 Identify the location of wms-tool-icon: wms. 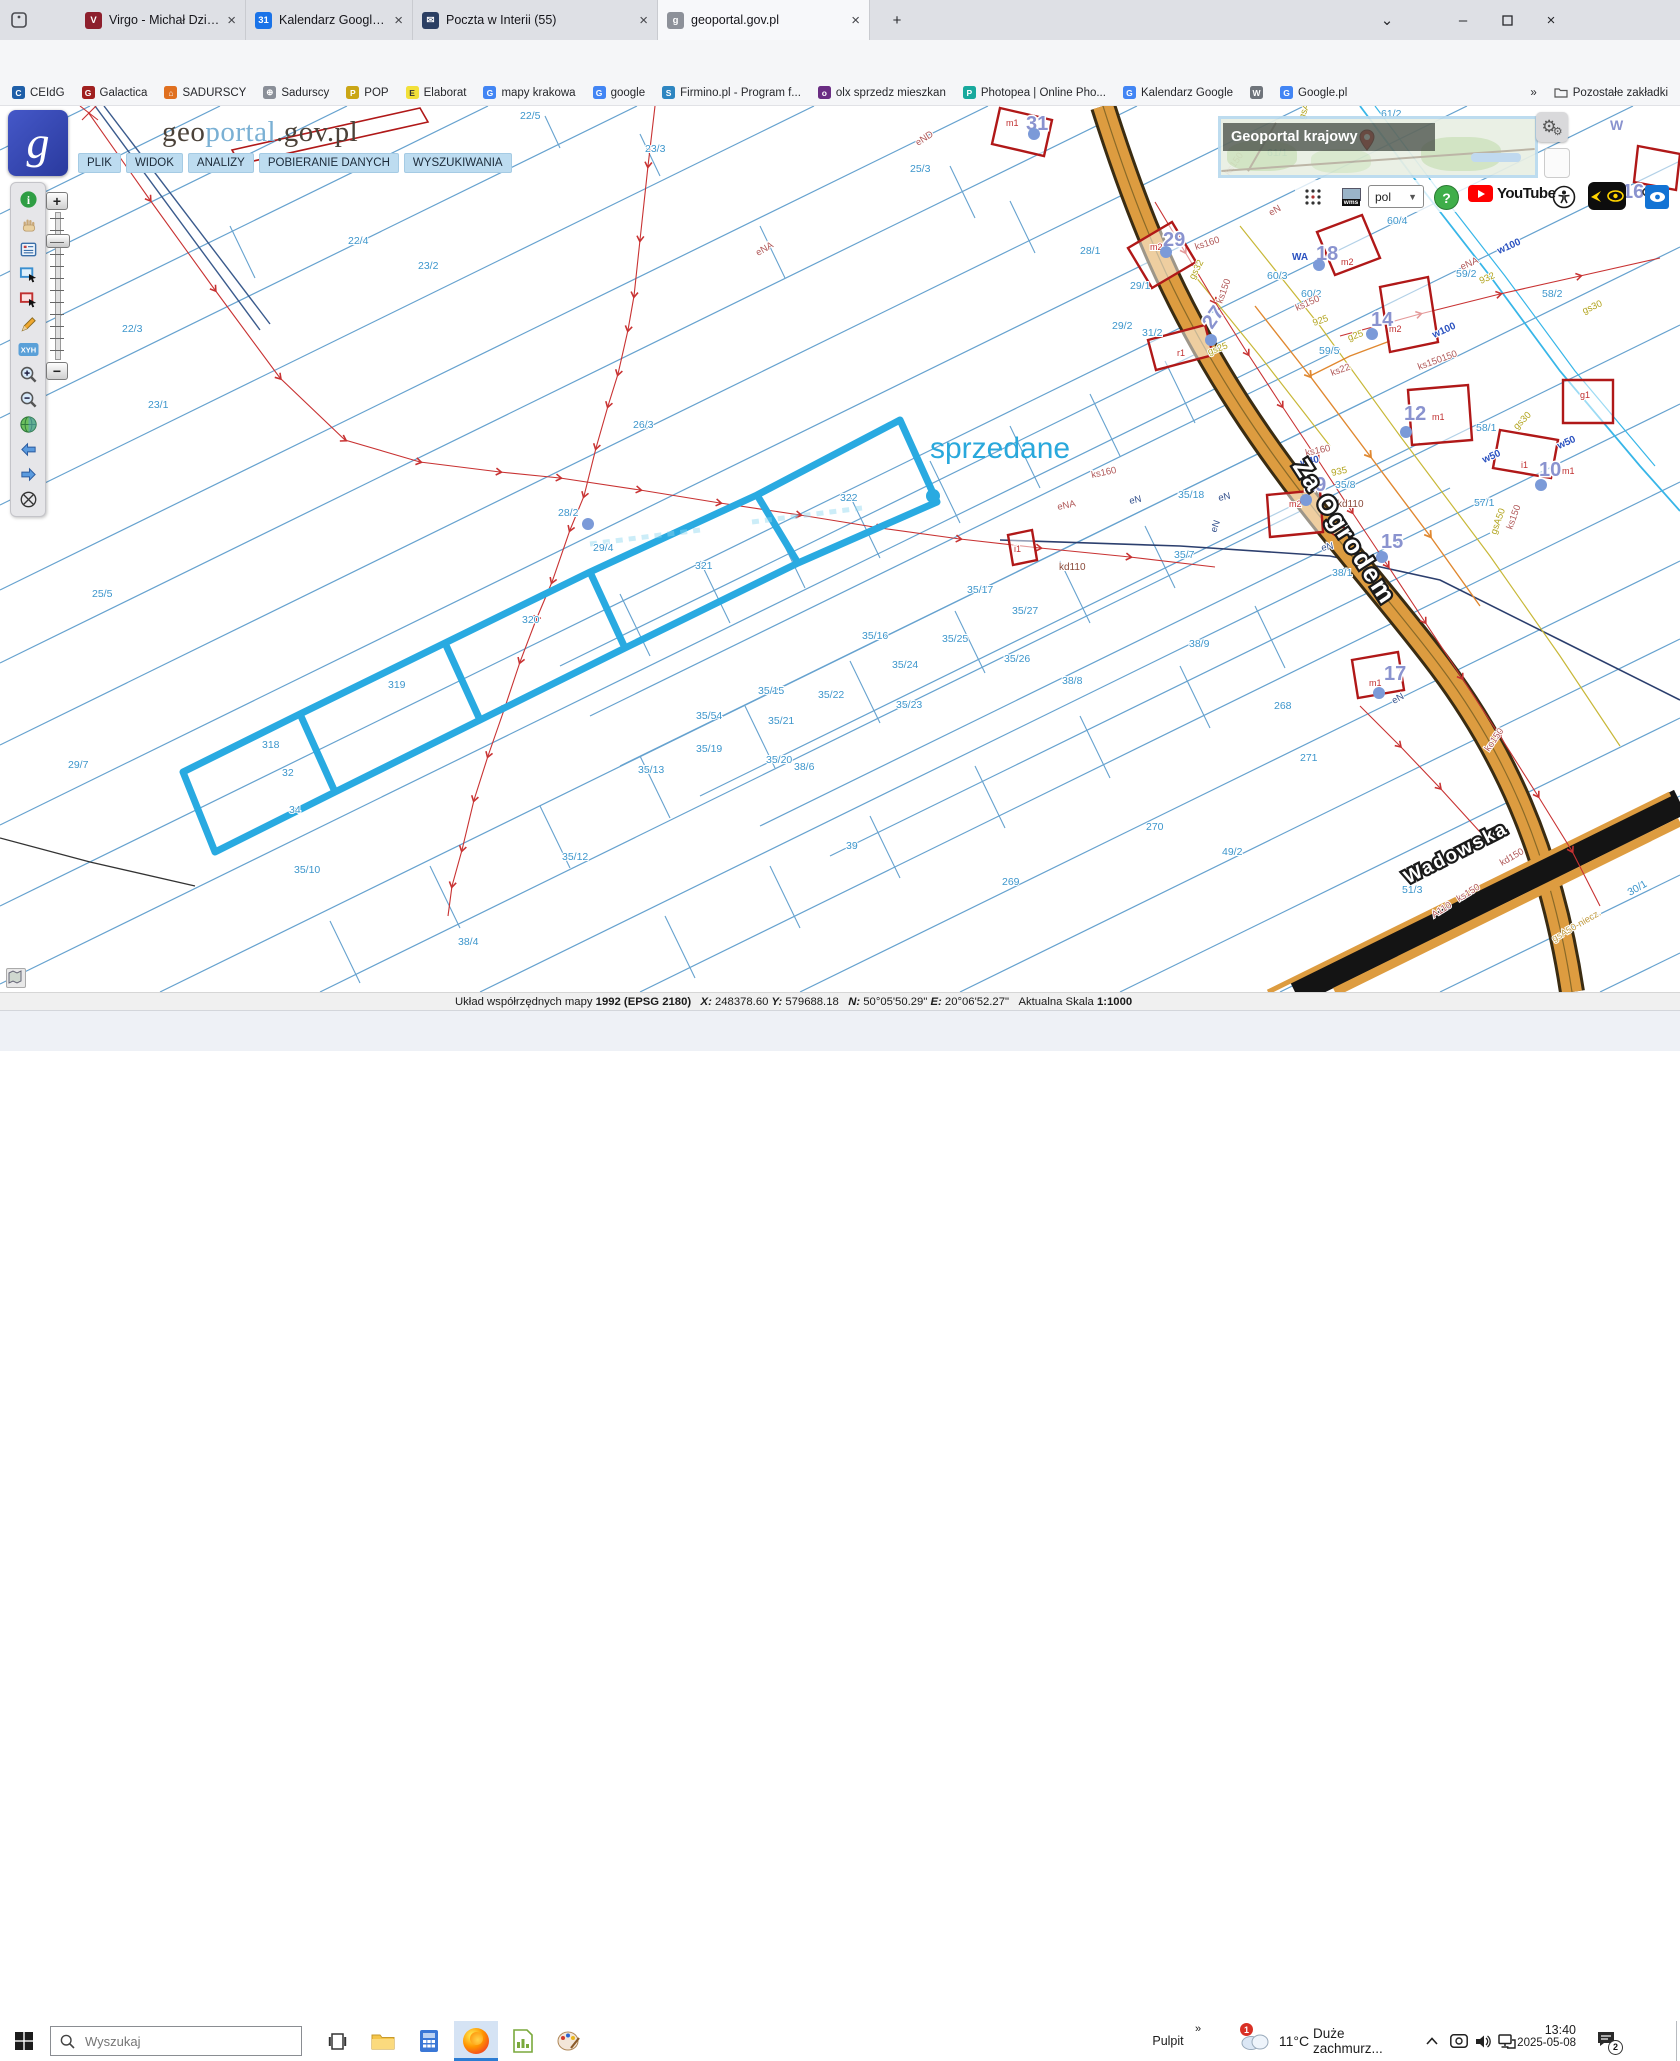
(1351, 197).